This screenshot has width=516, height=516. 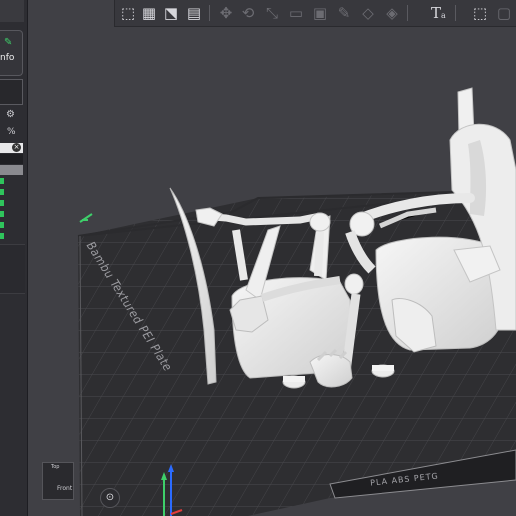 What do you see at coordinates (11, 132) in the screenshot?
I see `percent-icon: %` at bounding box center [11, 132].